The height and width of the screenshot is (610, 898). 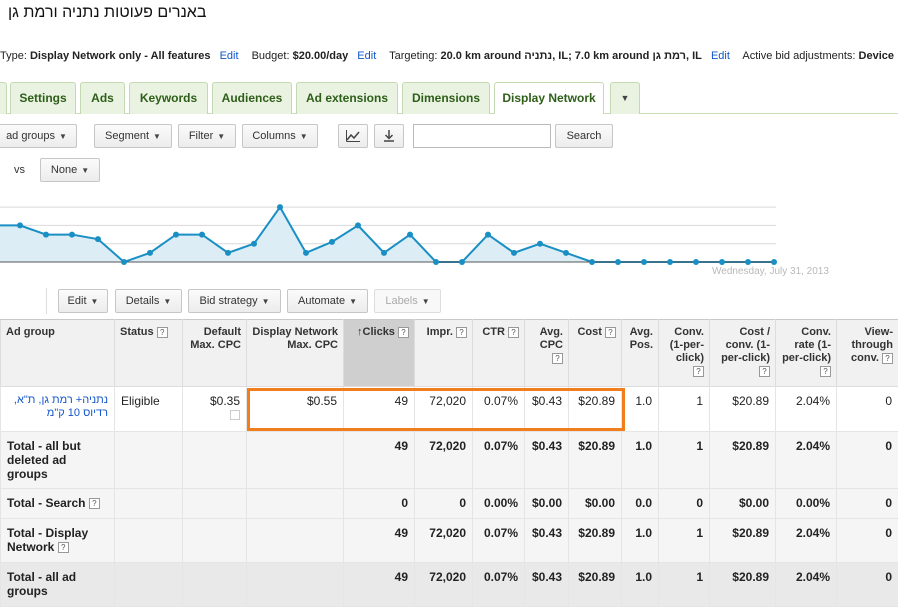 I want to click on col-header-cost-per-conv: Cost / conv. (1-per-click) ?, so click(x=742, y=353).